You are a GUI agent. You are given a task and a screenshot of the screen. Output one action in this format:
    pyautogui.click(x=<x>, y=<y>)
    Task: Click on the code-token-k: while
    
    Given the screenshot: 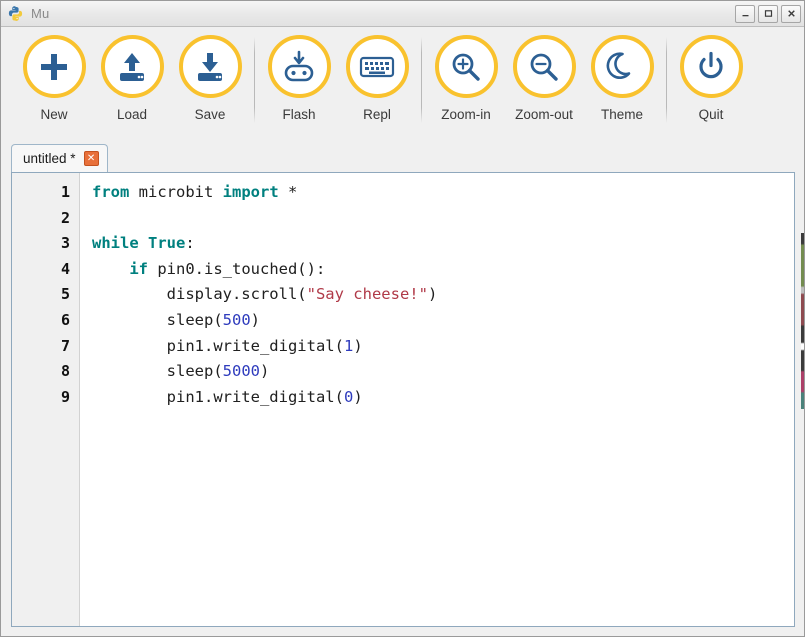 What is the action you would take?
    pyautogui.click(x=115, y=243)
    